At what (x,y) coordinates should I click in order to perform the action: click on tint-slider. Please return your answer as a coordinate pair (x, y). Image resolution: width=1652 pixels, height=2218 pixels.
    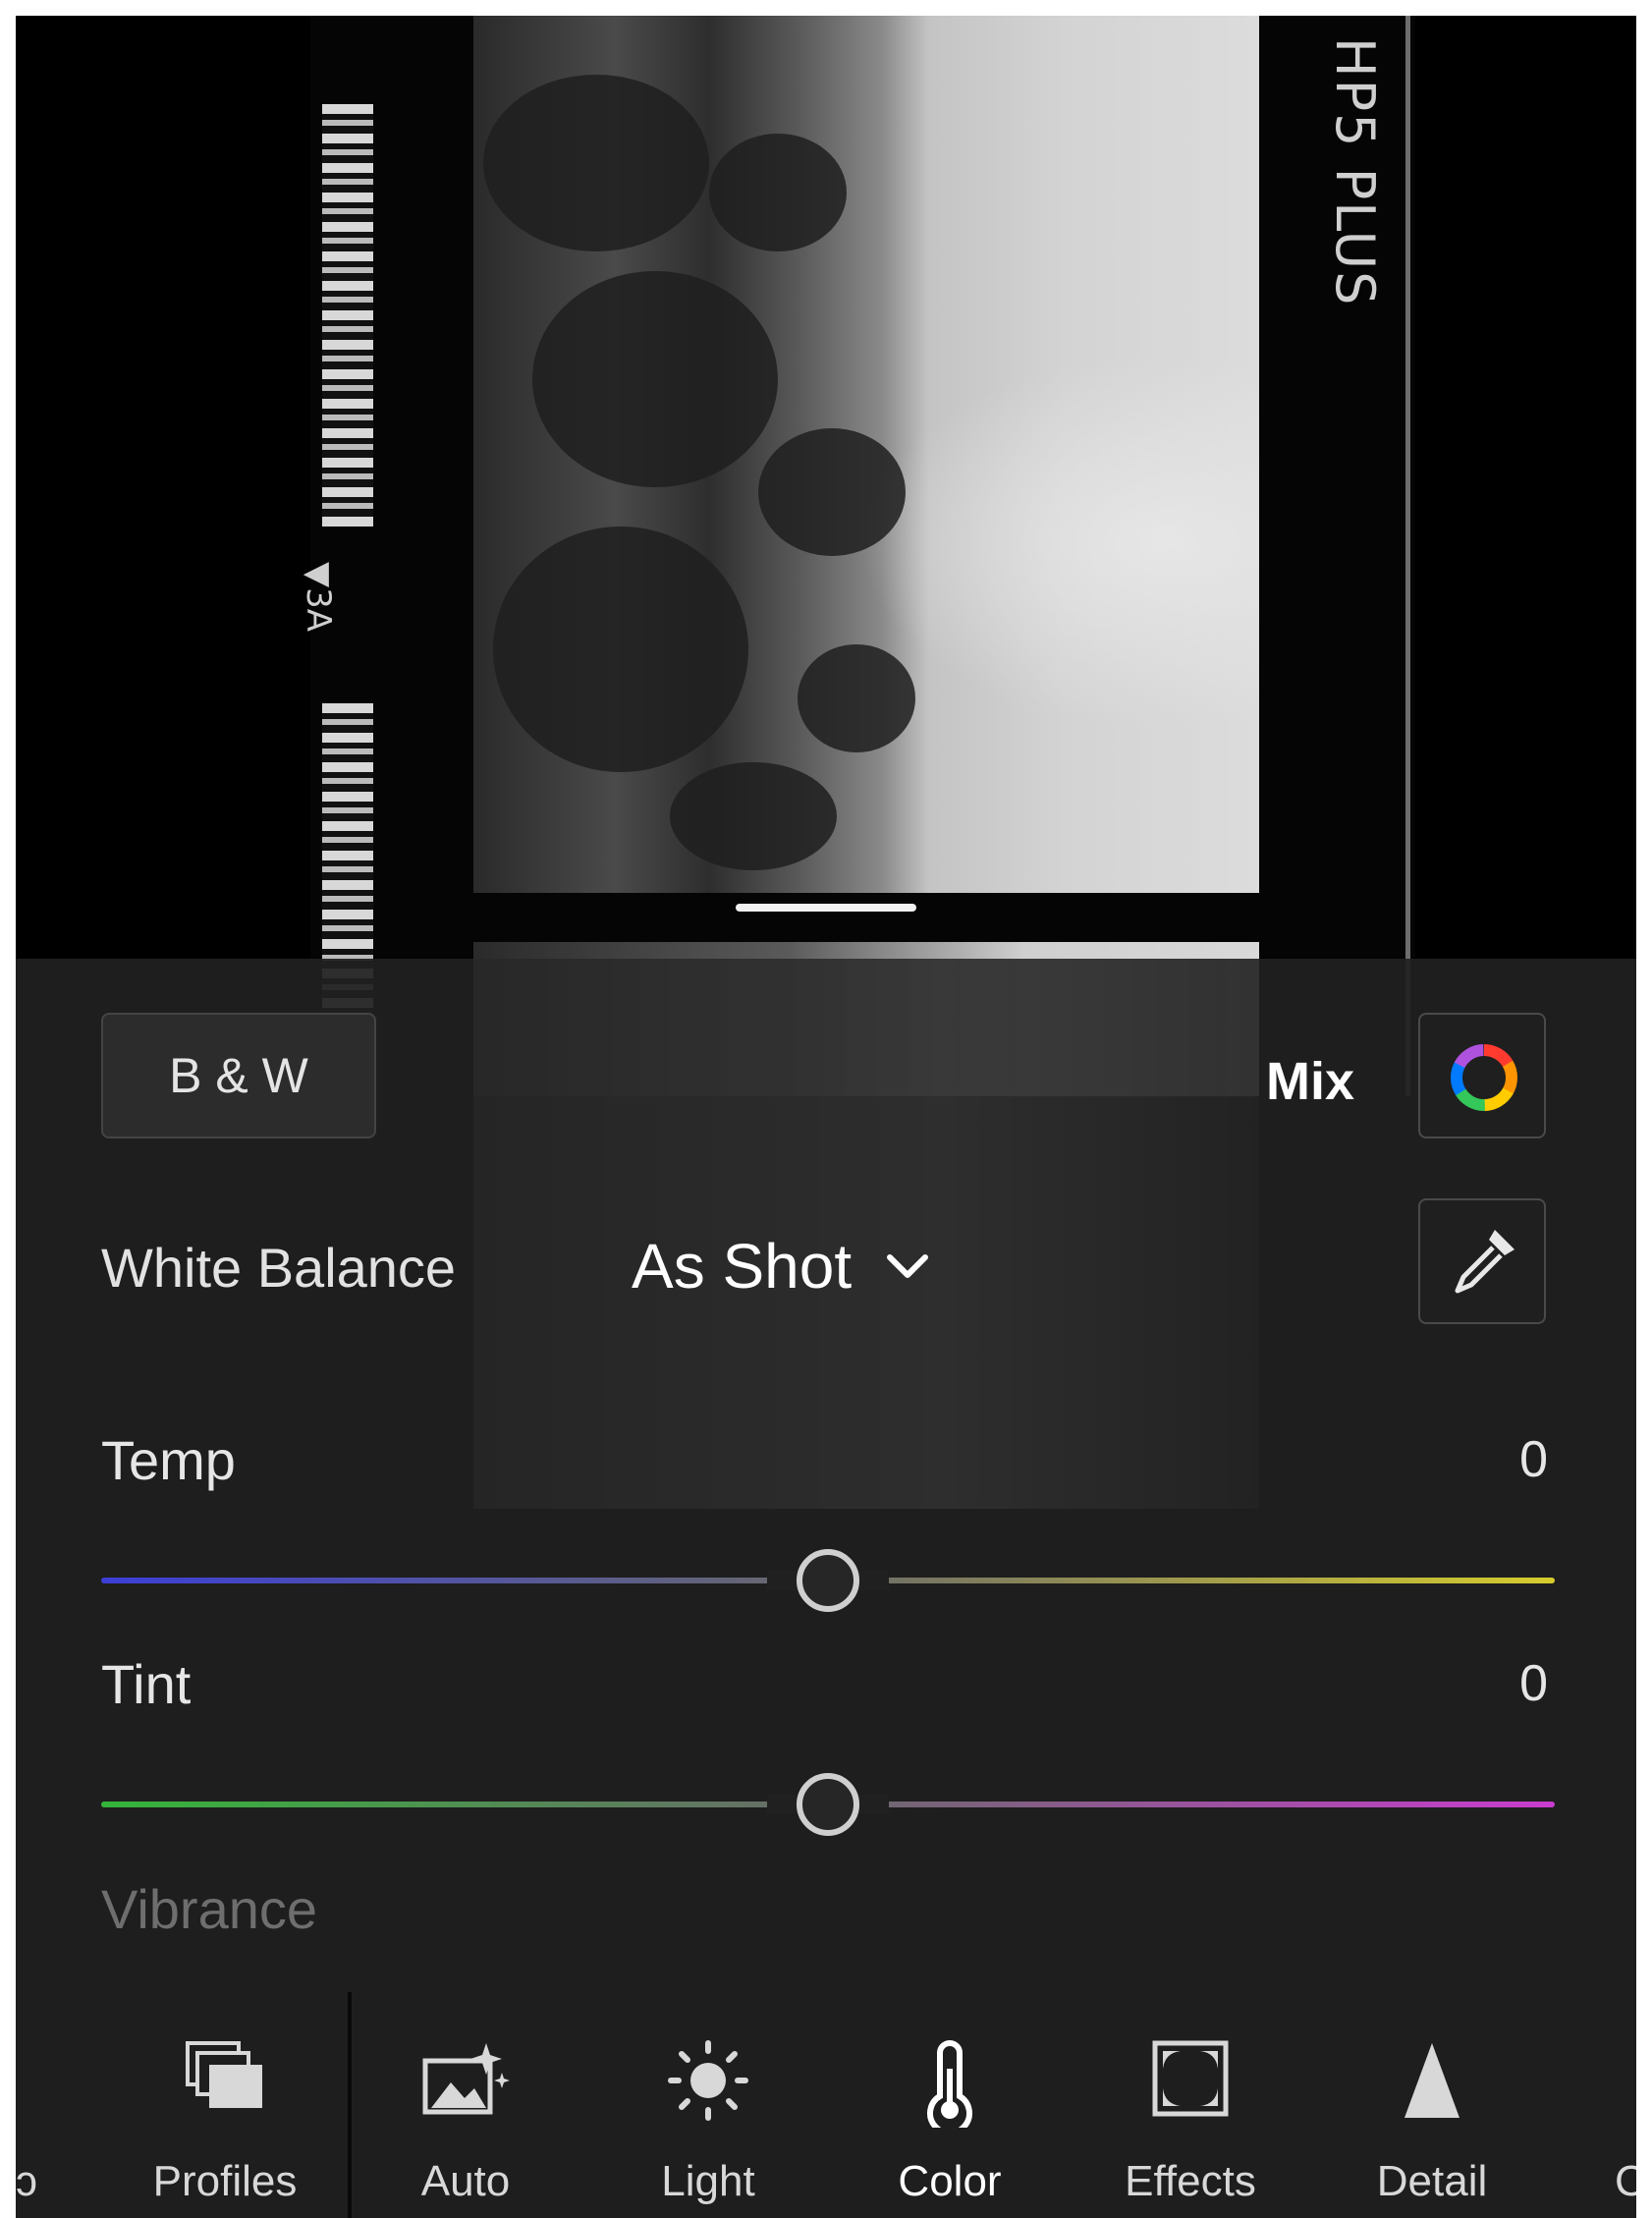
    Looking at the image, I should click on (826, 1805).